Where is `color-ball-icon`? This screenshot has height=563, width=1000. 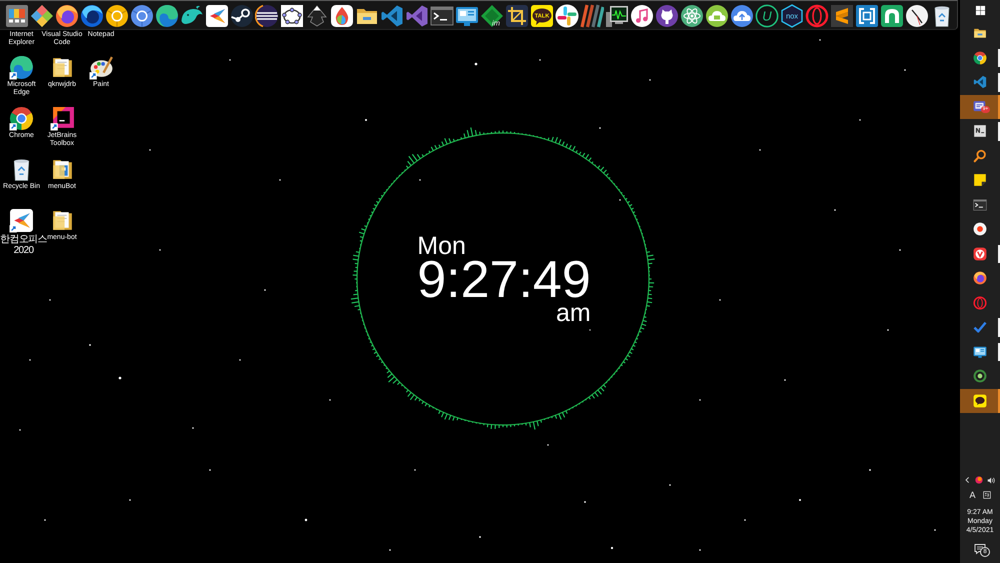 color-ball-icon is located at coordinates (979, 480).